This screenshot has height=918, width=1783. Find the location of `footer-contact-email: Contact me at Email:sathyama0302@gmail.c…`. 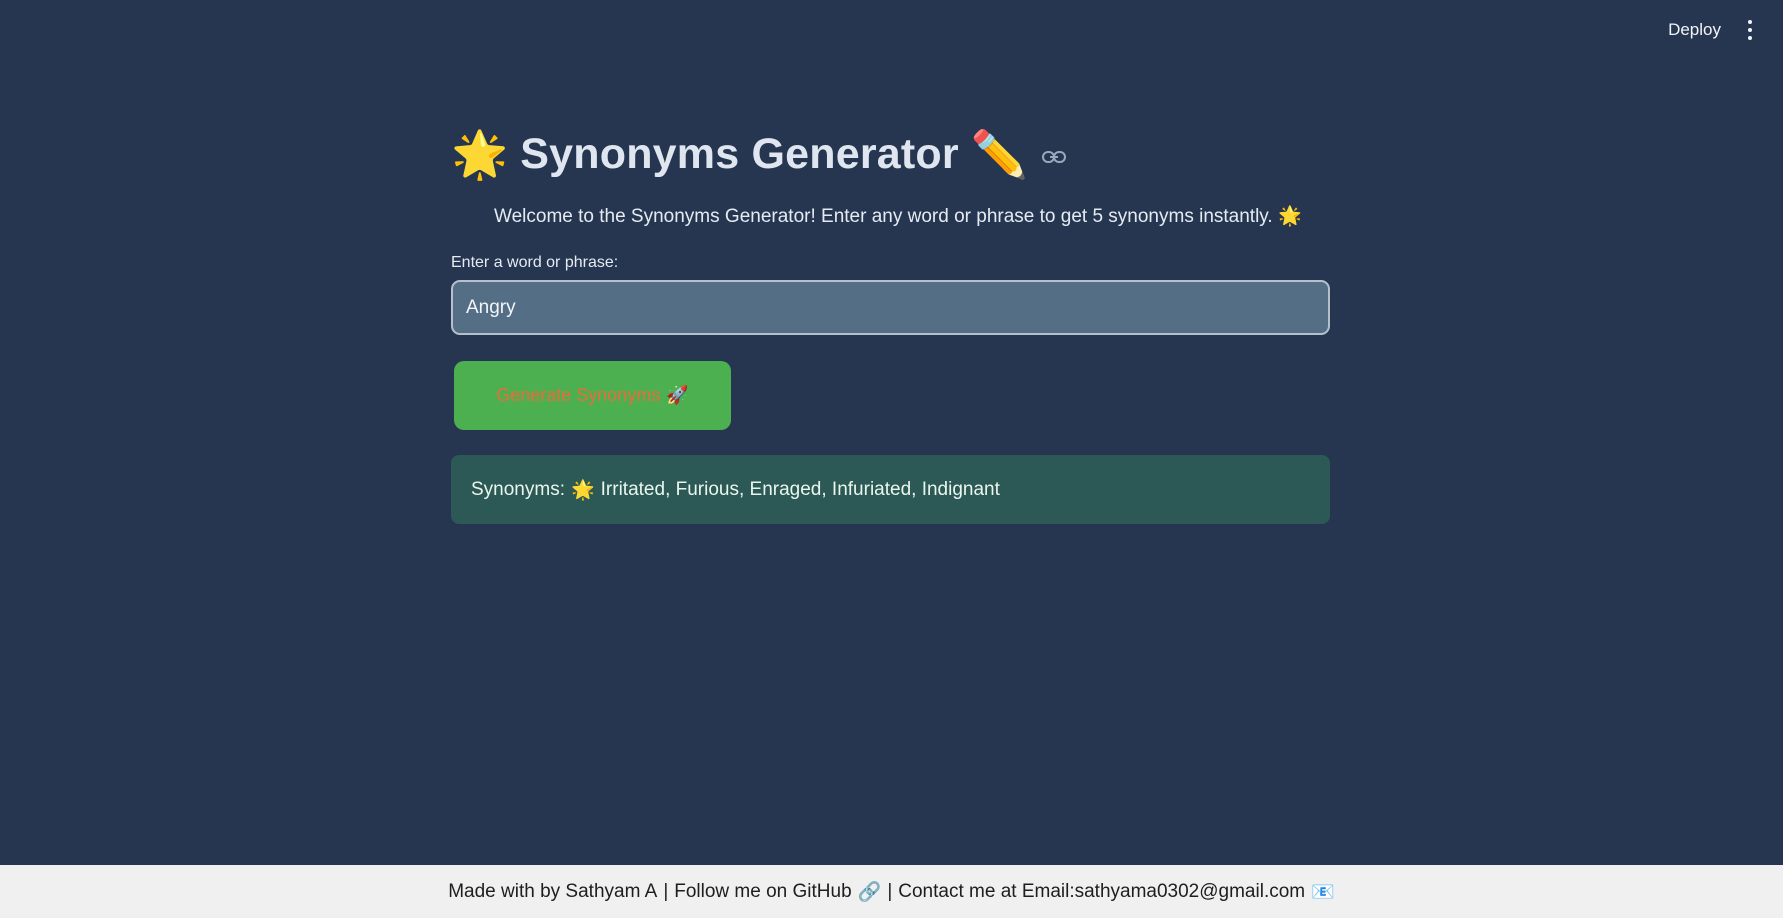

footer-contact-email: Contact me at Email:sathyama0302@gmail.c… is located at coordinates (1101, 892).